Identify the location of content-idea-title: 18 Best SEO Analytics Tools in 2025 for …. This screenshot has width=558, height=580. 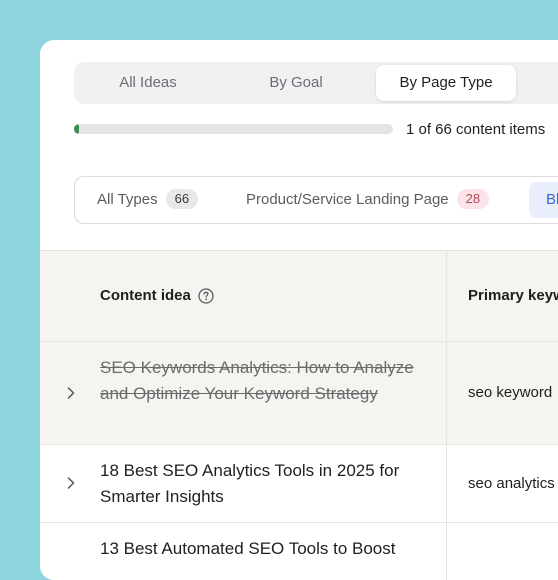
(250, 483).